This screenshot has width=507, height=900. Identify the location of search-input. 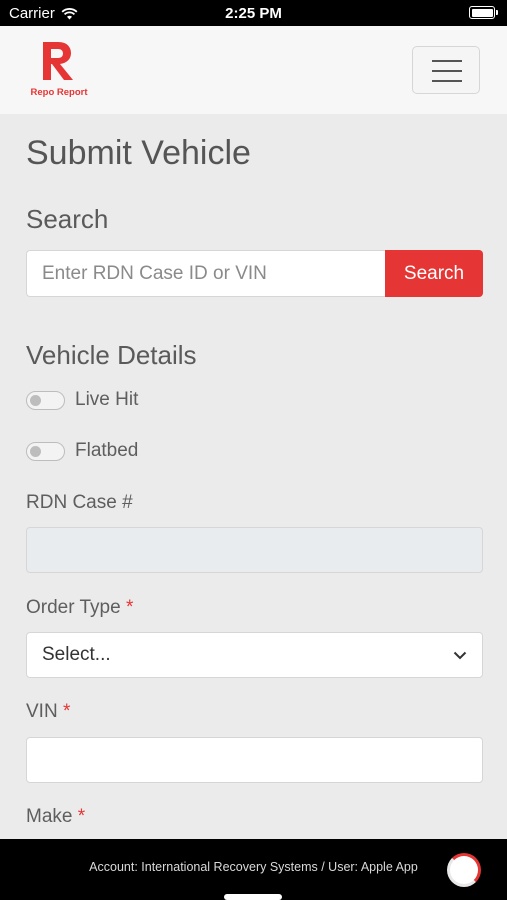
(205, 273).